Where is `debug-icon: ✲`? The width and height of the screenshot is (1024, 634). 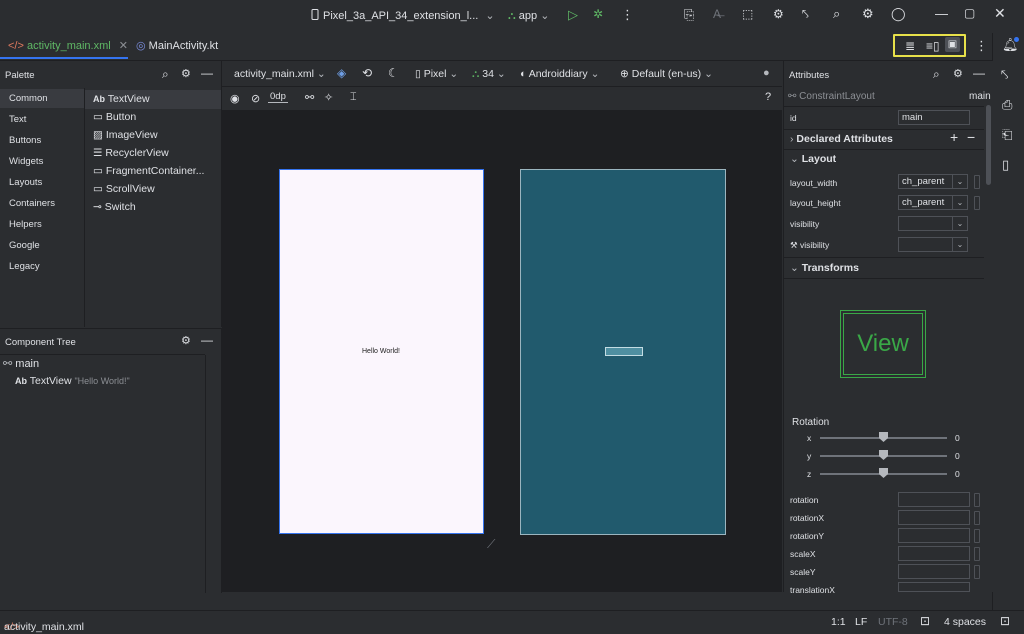
debug-icon: ✲ is located at coordinates (598, 14).